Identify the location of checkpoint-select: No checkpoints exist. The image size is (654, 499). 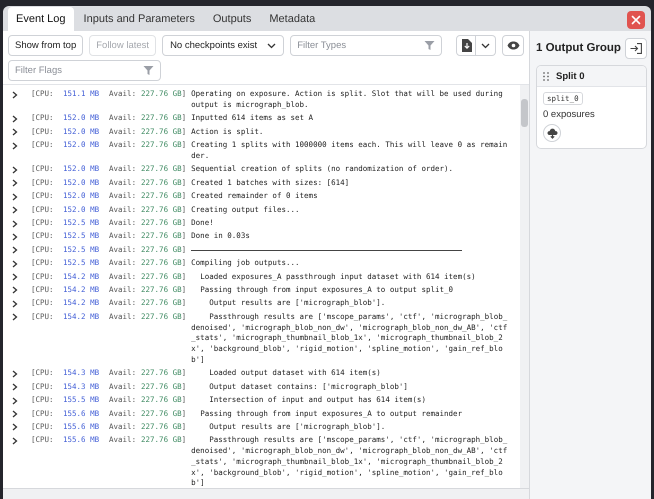
(223, 45).